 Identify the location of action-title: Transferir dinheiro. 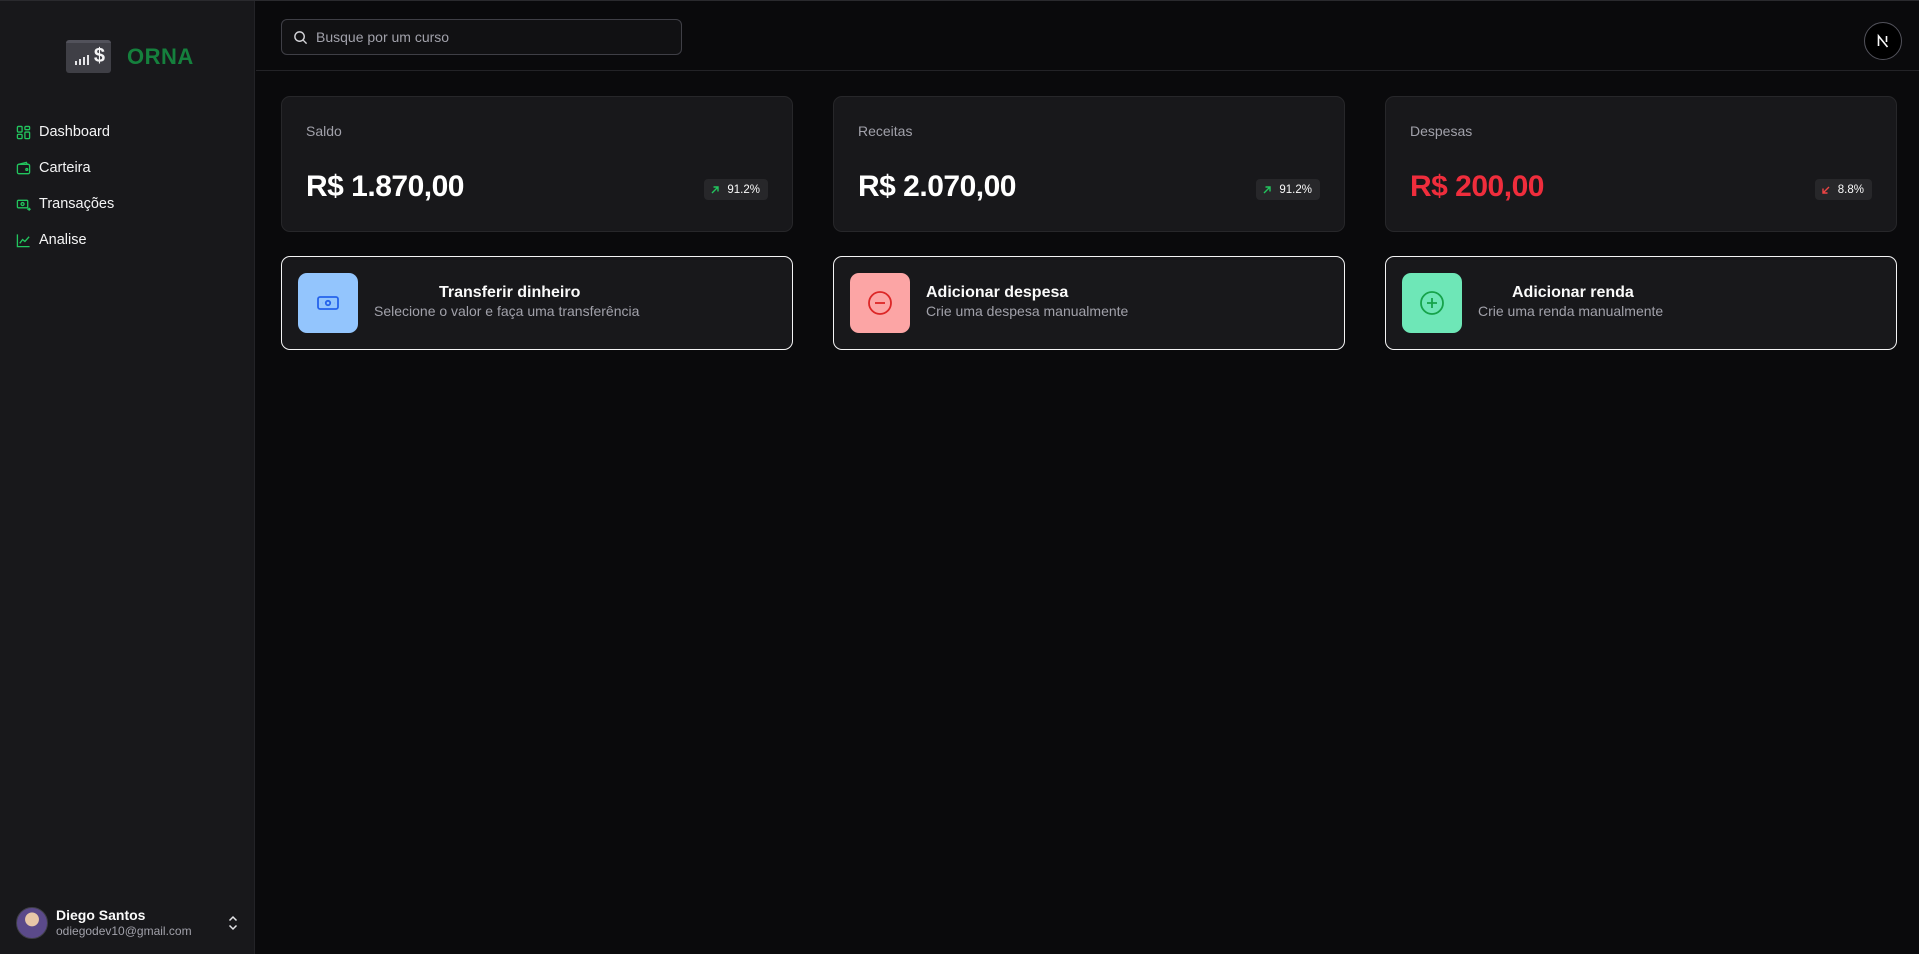
(510, 292).